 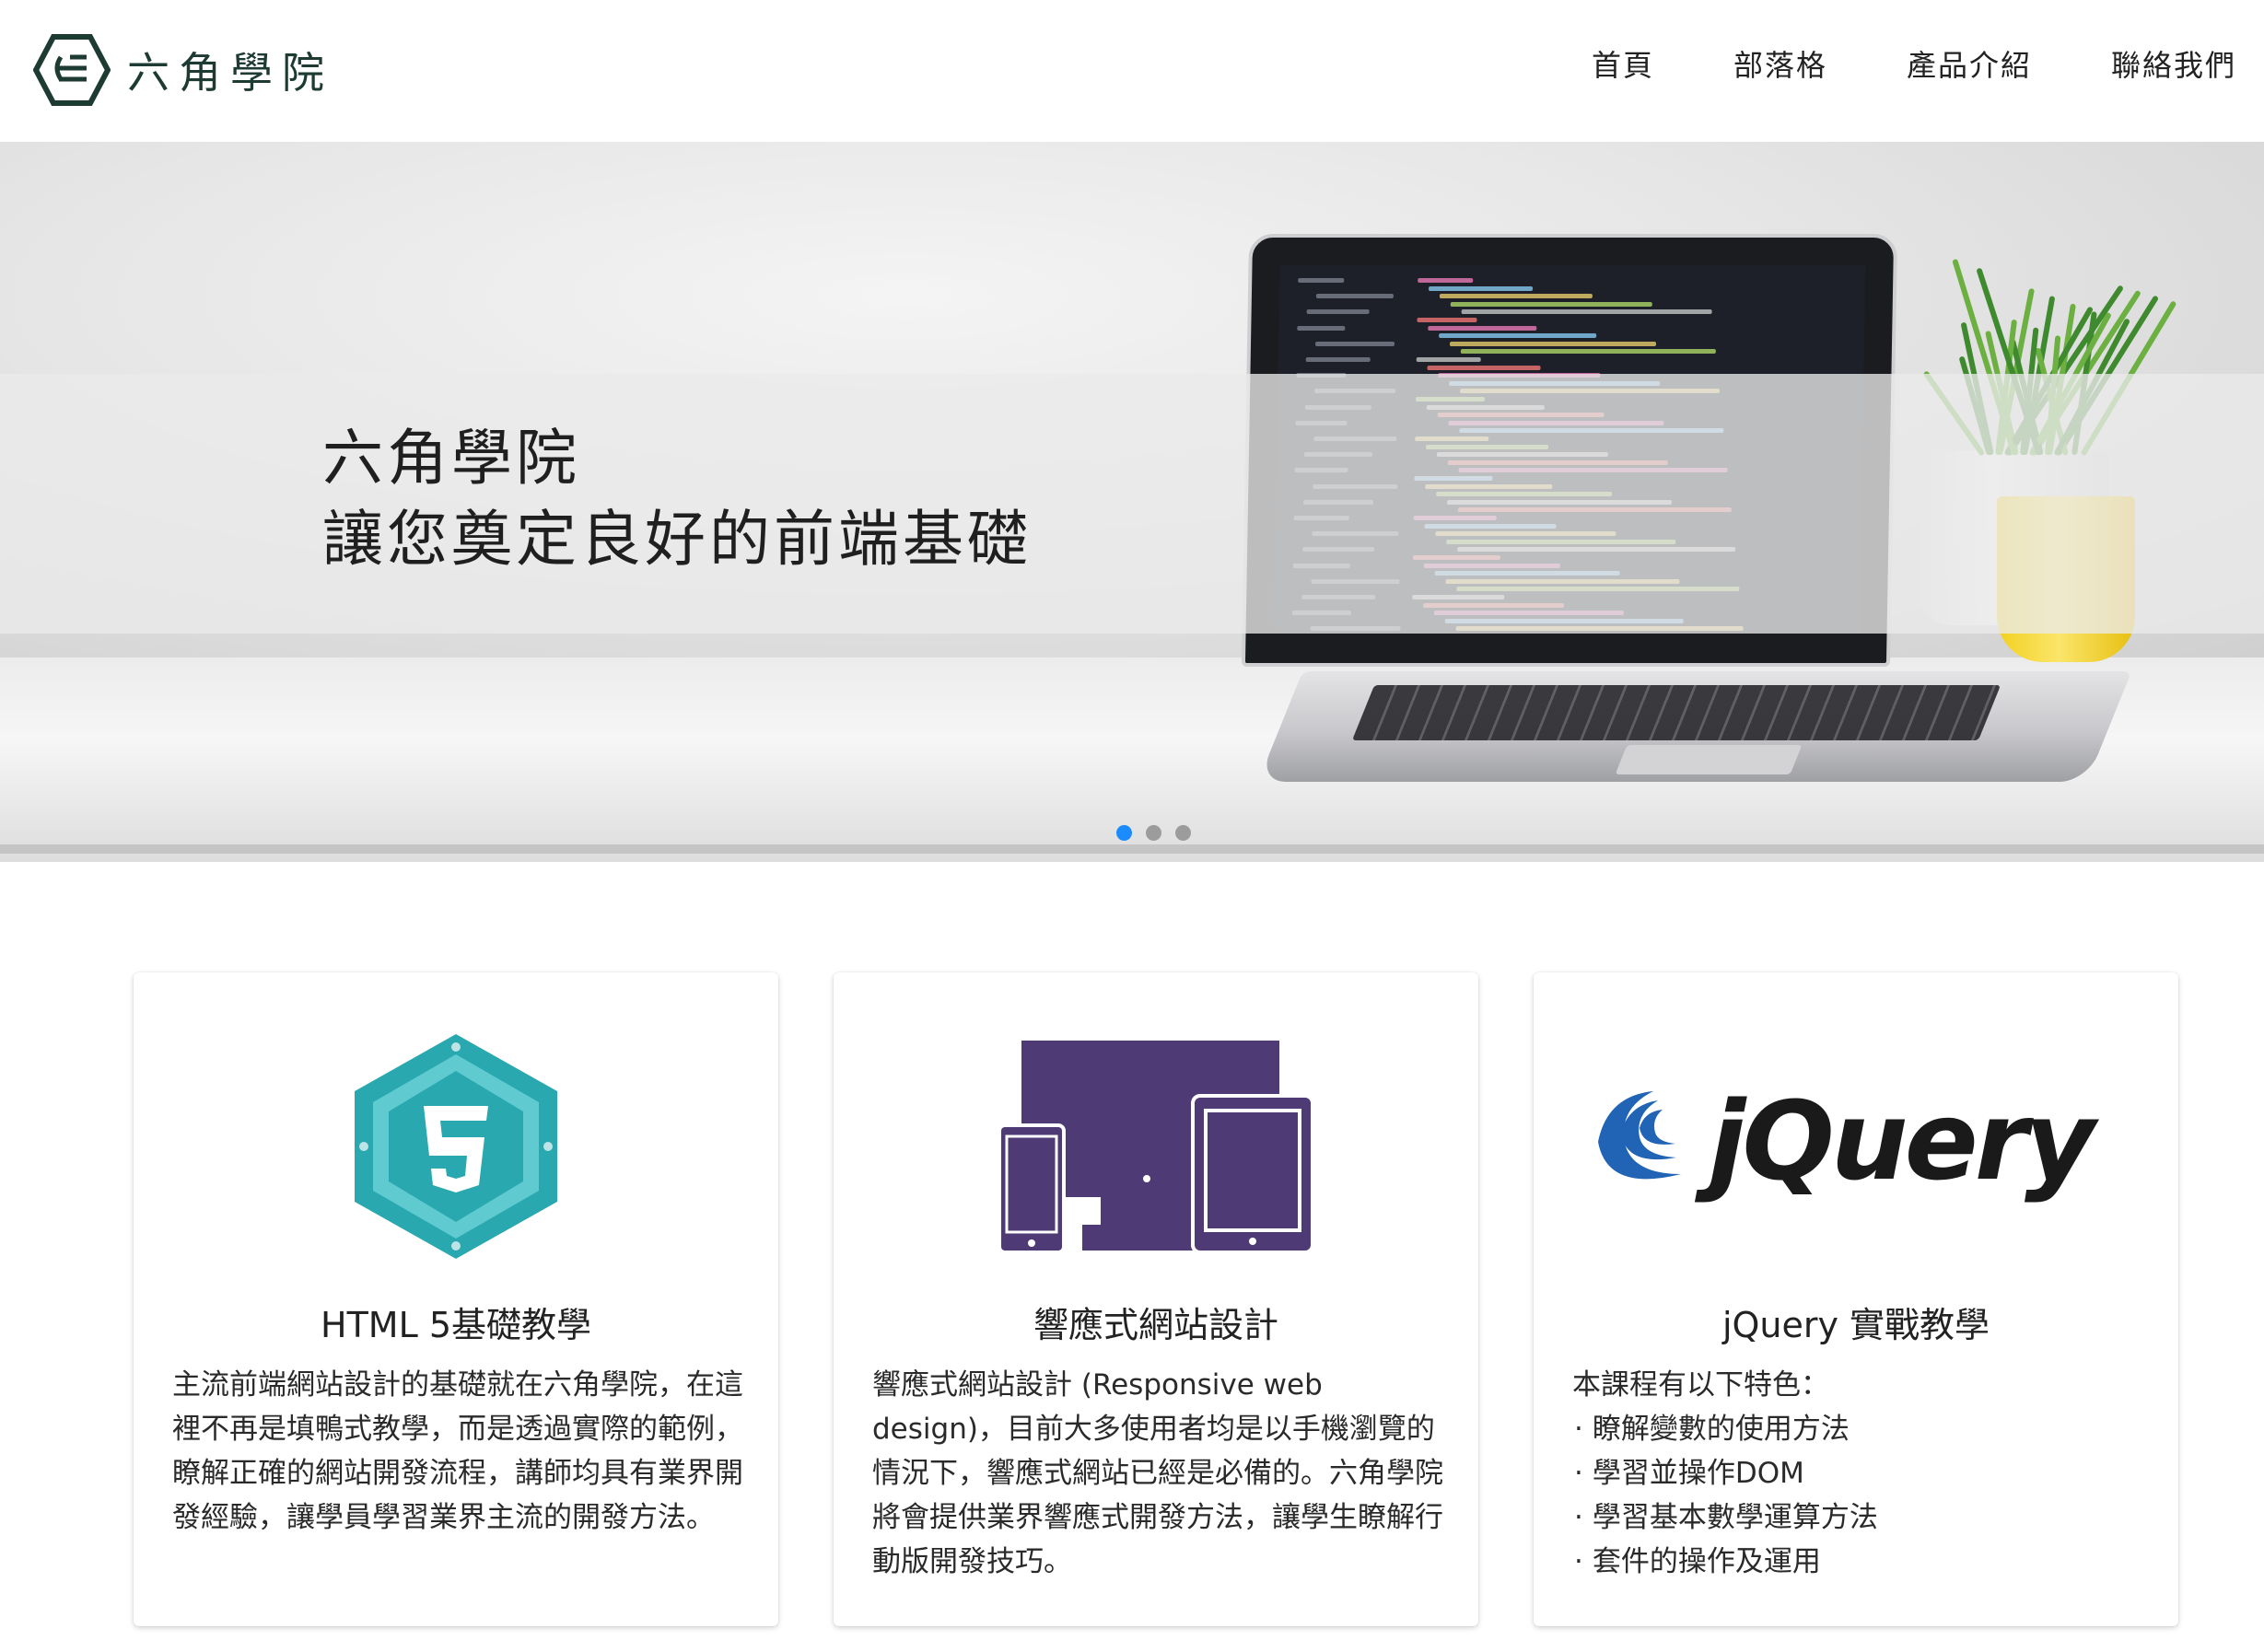 I want to click on nav-home: 首頁, so click(x=1623, y=63).